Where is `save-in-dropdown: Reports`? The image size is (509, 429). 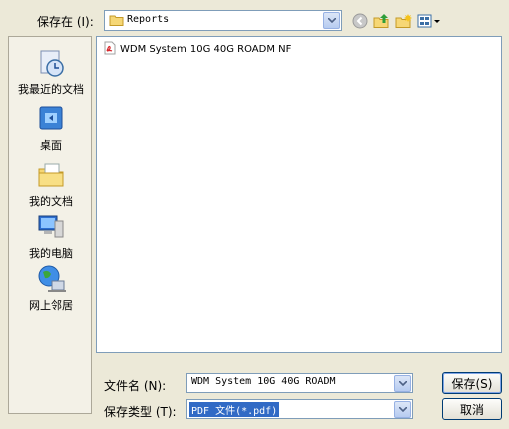 save-in-dropdown: Reports is located at coordinates (223, 20).